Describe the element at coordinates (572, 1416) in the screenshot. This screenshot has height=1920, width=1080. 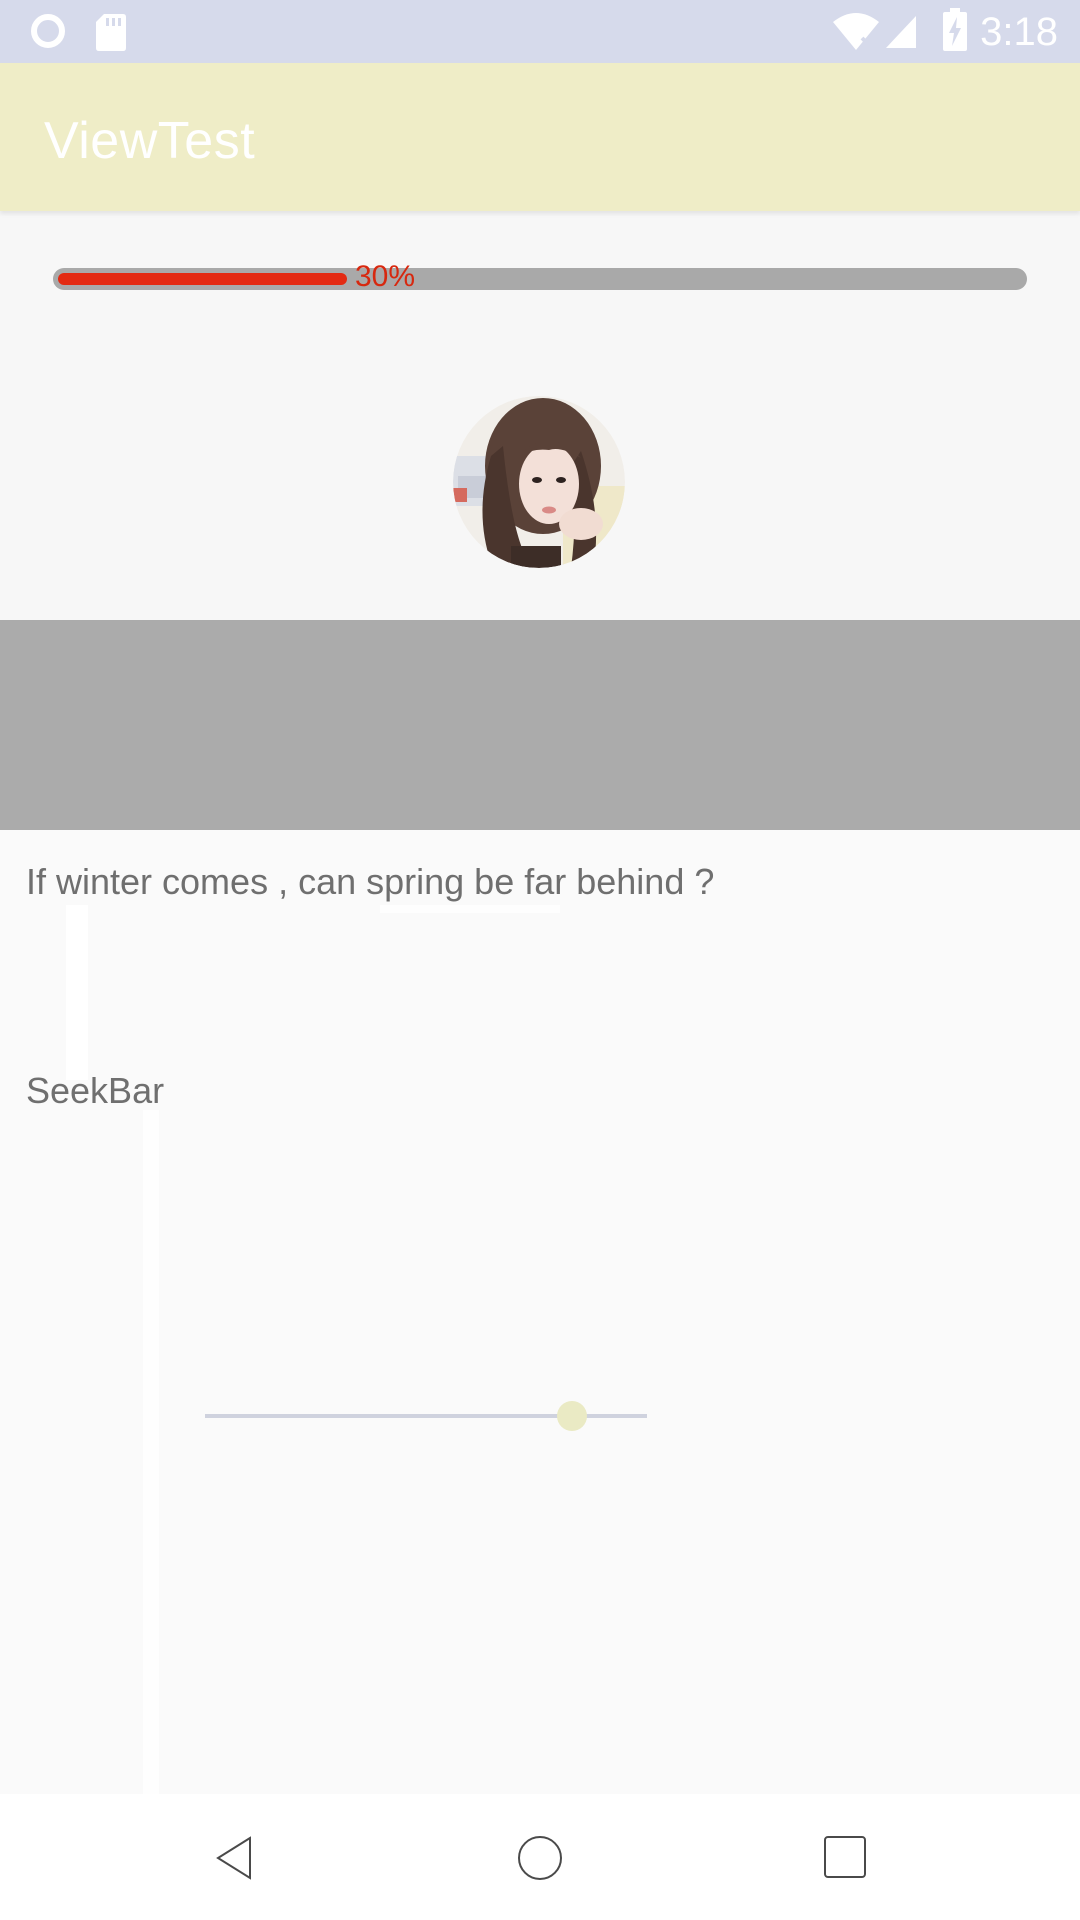
I see `seekbar-thumb` at that location.